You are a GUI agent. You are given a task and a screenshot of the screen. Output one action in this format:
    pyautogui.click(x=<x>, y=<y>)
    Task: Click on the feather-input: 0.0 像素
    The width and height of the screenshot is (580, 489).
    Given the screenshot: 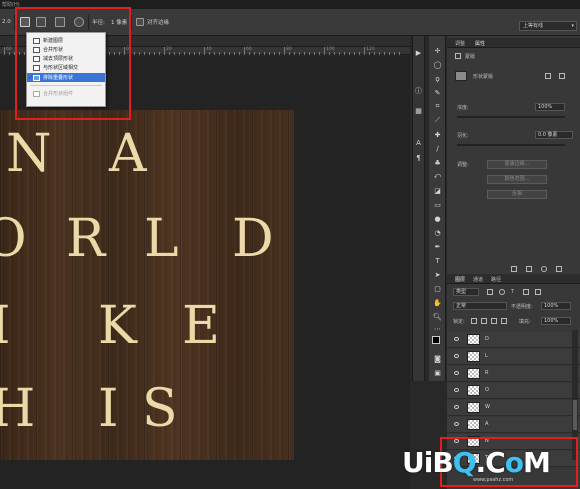 What is the action you would take?
    pyautogui.click(x=554, y=135)
    